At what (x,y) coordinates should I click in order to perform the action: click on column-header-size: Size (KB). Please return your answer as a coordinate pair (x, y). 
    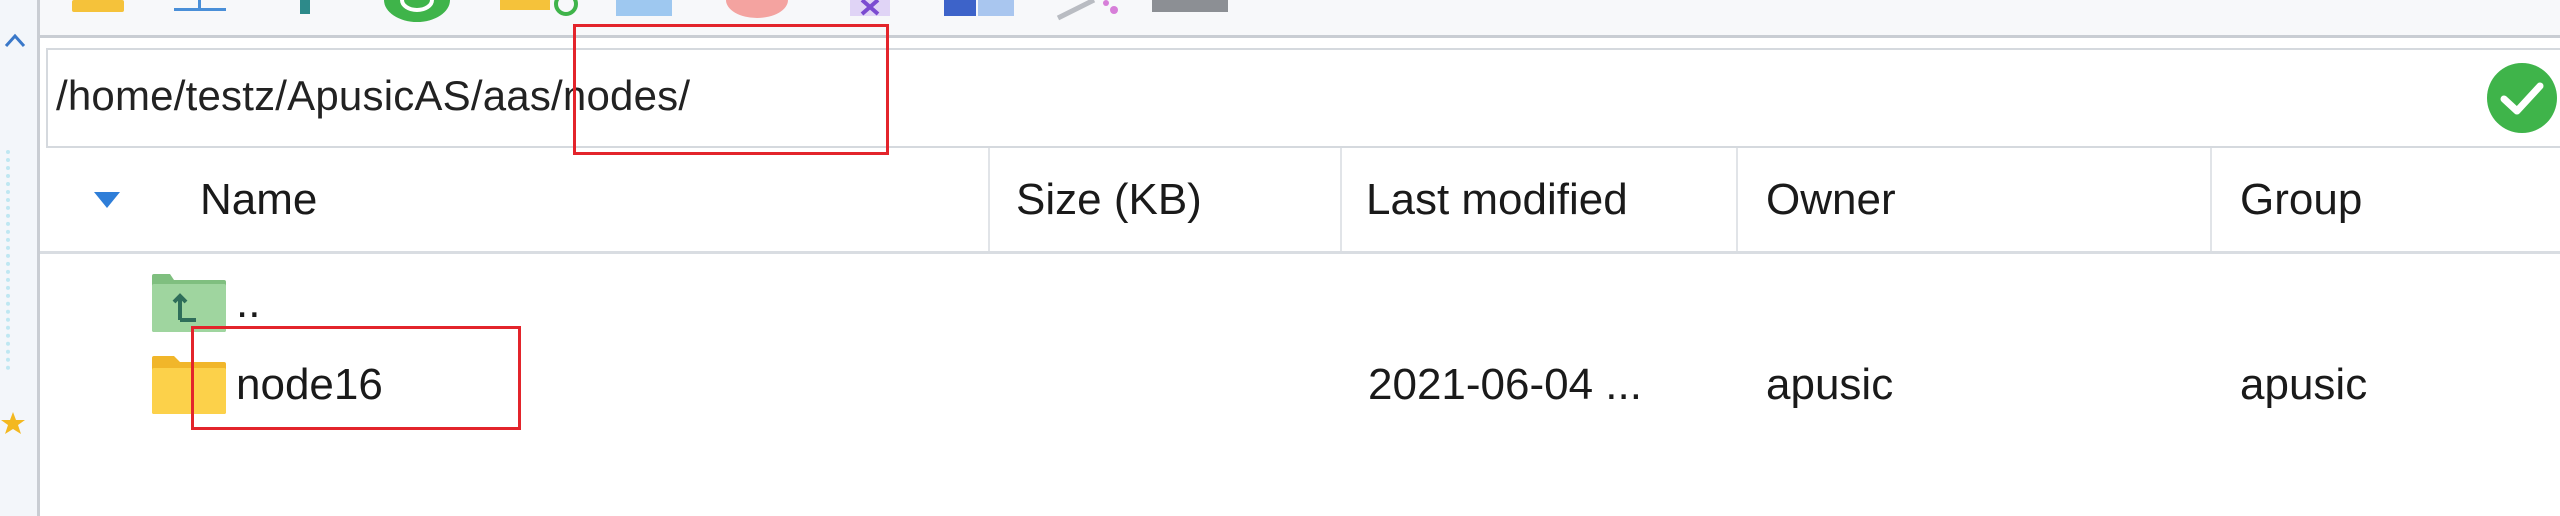
    Looking at the image, I should click on (1109, 199).